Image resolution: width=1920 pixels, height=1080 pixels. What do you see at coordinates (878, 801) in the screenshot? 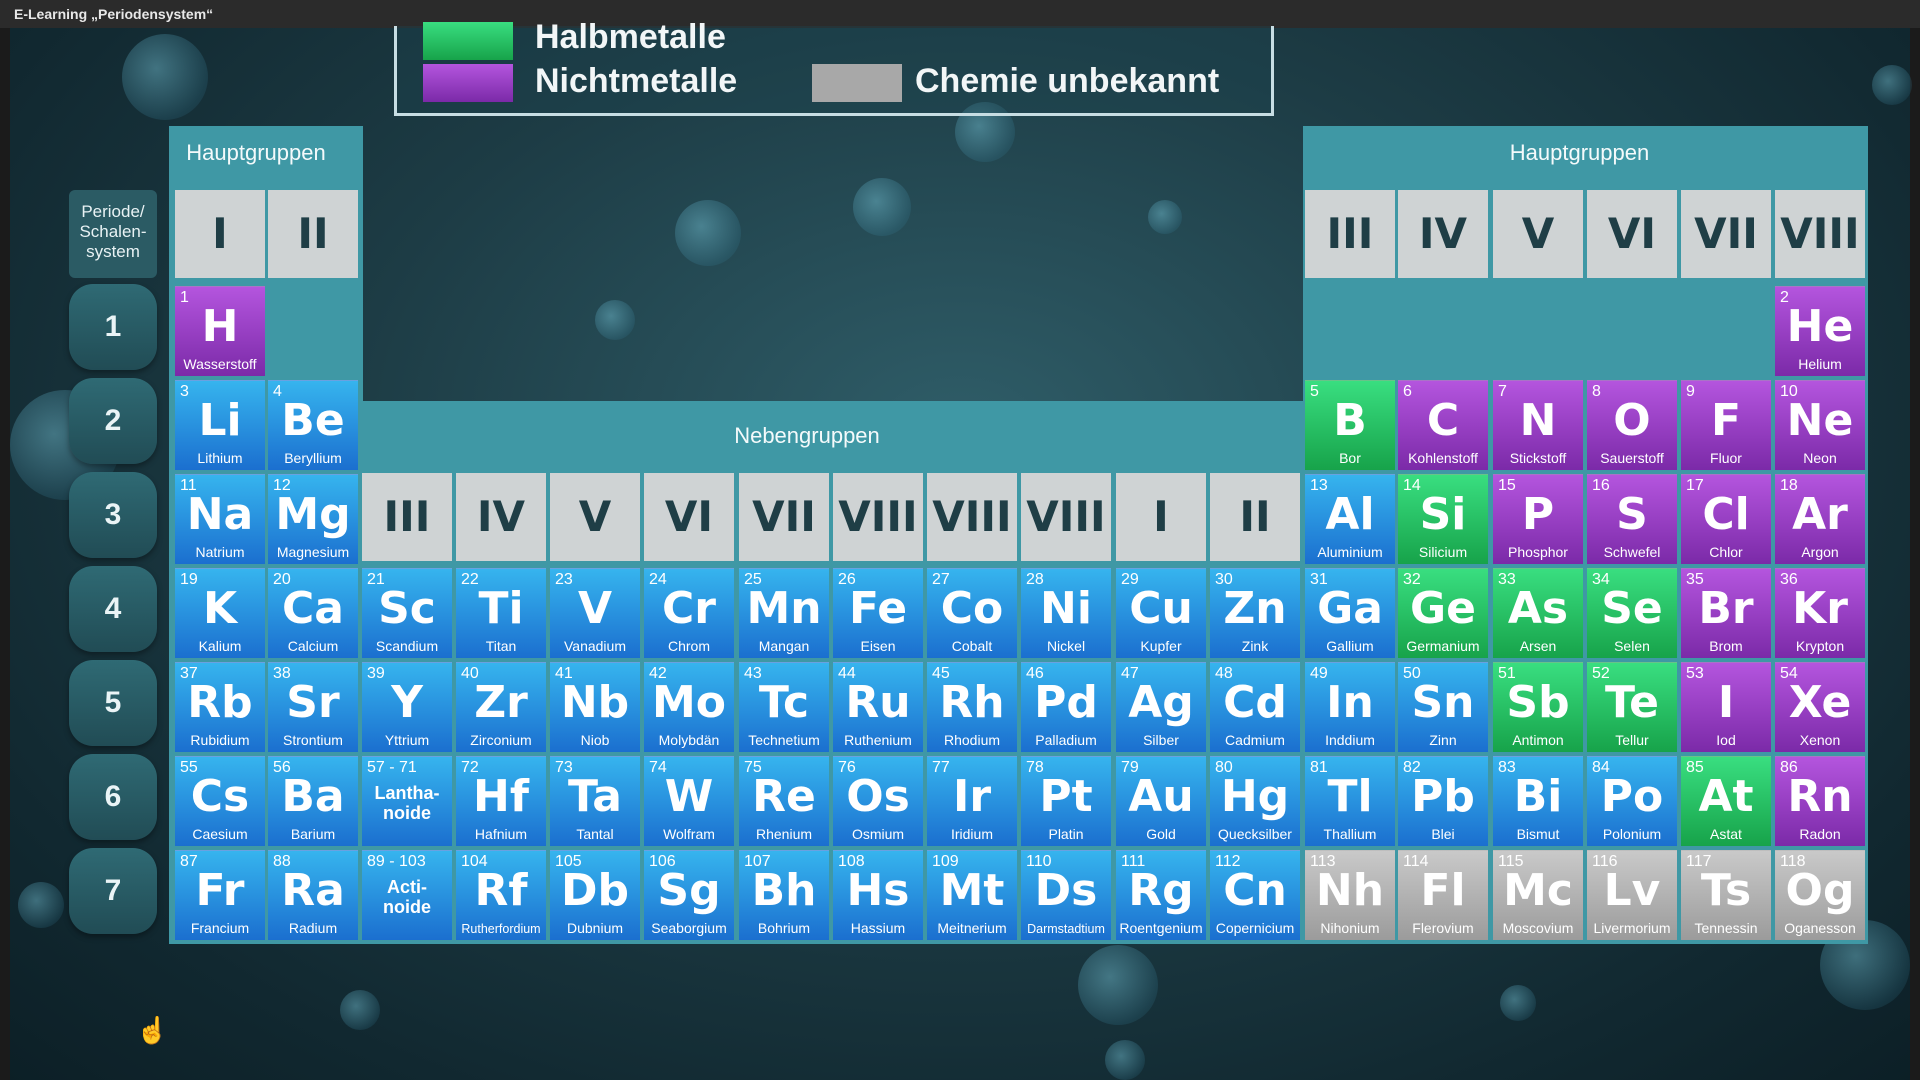
I see `element-tile-os: 76 Os Osmium` at bounding box center [878, 801].